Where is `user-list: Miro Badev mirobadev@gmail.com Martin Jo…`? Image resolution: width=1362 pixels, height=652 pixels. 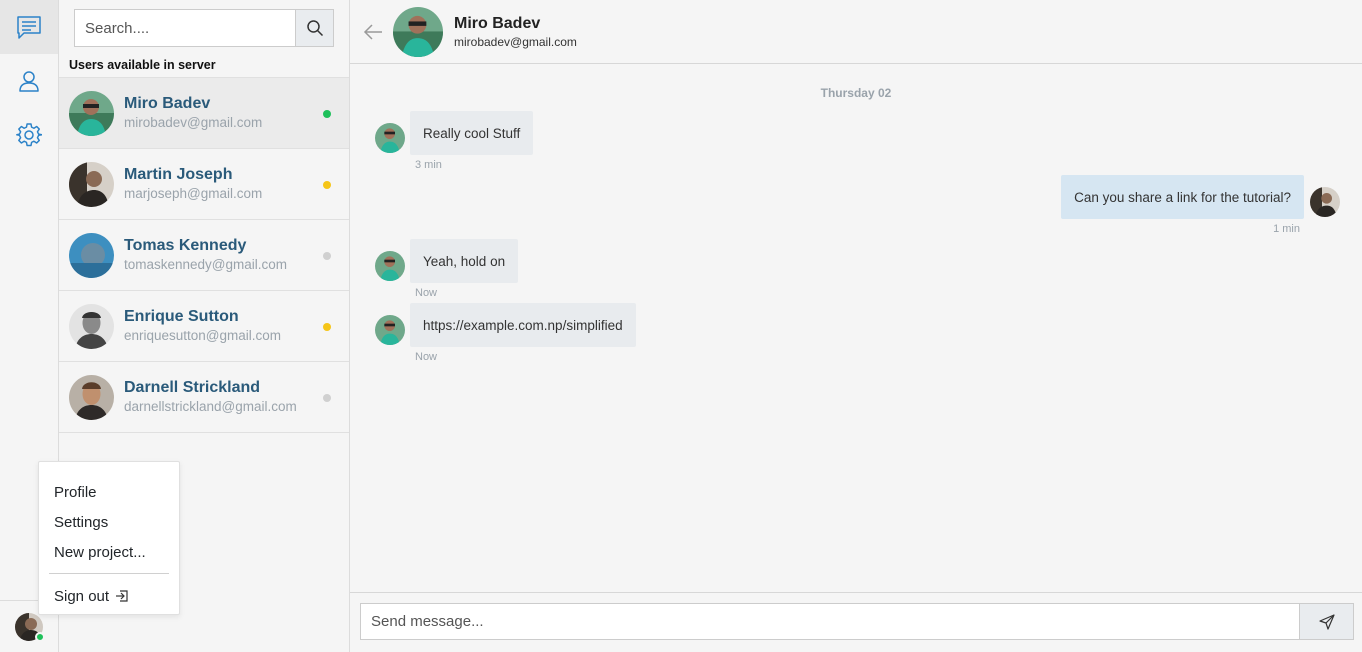 user-list: Miro Badev mirobadev@gmail.com Martin Jo… is located at coordinates (204, 255).